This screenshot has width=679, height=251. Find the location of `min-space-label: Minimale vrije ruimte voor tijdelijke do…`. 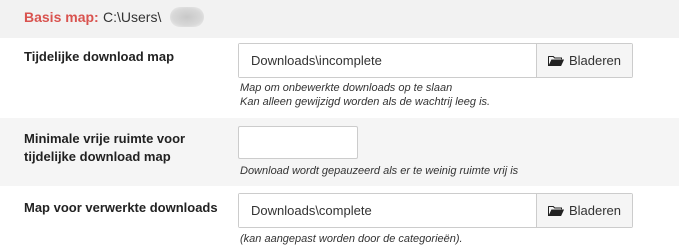

min-space-label: Minimale vrije ruimte voor tijdelijke do… is located at coordinates (104, 148).